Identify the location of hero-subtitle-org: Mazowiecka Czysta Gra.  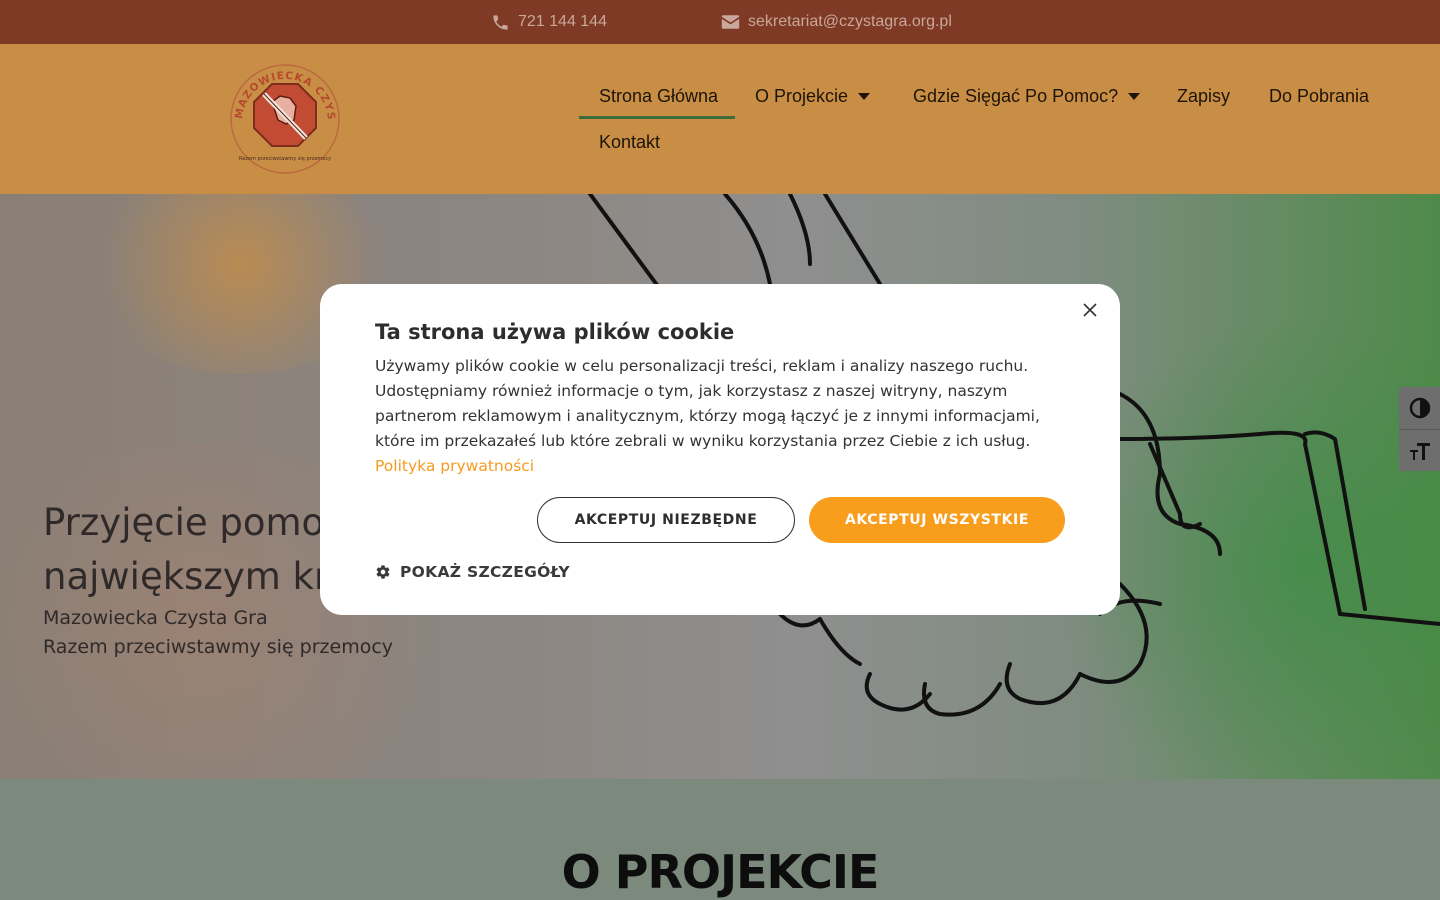
(155, 618).